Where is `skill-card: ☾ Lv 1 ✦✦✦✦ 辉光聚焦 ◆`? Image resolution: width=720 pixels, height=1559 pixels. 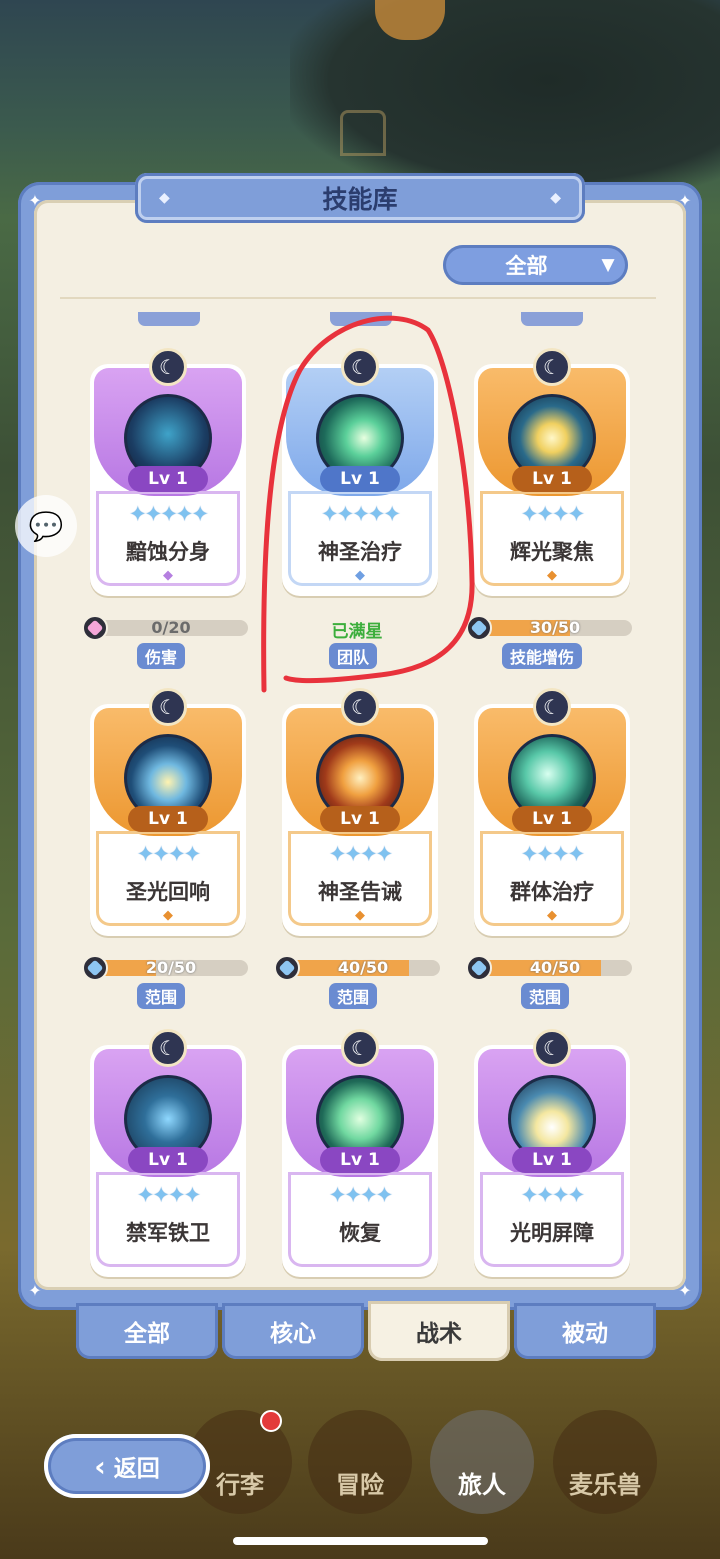
skill-card: ☾ Lv 1 ✦✦✦✦ 辉光聚焦 ◆ is located at coordinates (552, 472).